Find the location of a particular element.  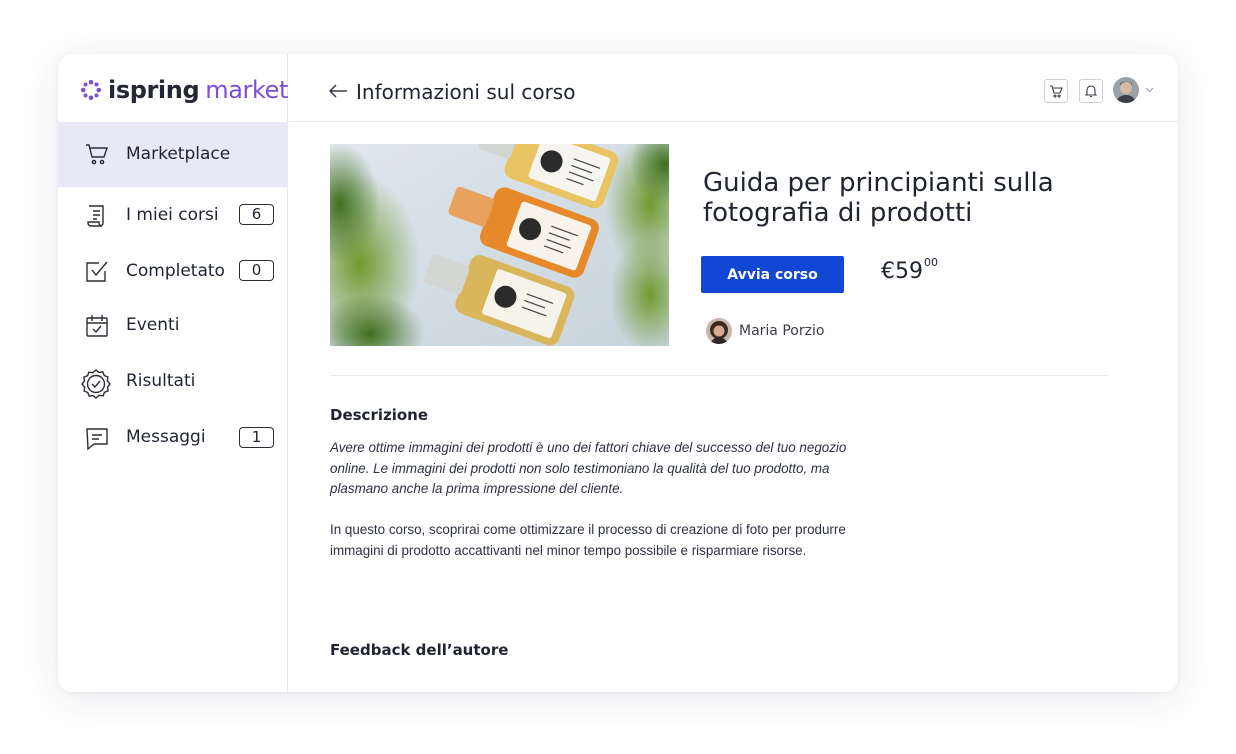

page-title: Informazioni sul corso is located at coordinates (466, 92).